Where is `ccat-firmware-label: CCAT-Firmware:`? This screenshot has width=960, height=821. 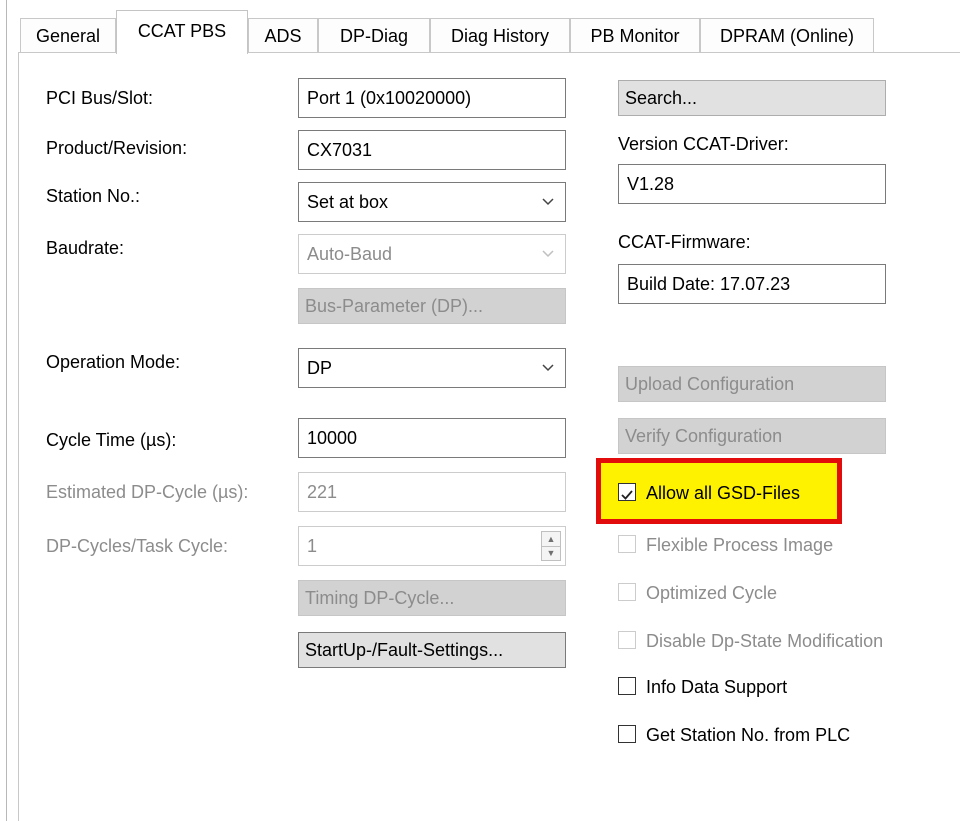
ccat-firmware-label: CCAT-Firmware: is located at coordinates (684, 242).